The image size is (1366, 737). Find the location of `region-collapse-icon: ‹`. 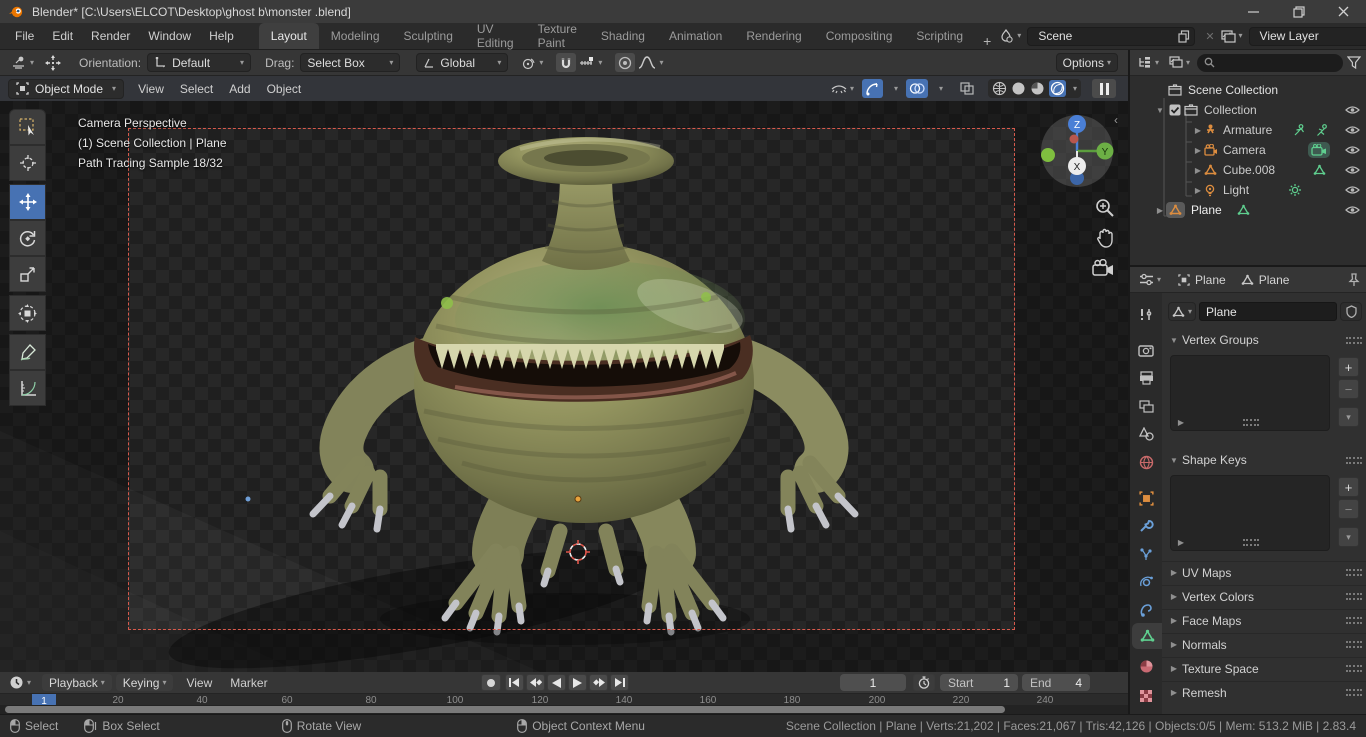

region-collapse-icon: ‹ is located at coordinates (1116, 120).